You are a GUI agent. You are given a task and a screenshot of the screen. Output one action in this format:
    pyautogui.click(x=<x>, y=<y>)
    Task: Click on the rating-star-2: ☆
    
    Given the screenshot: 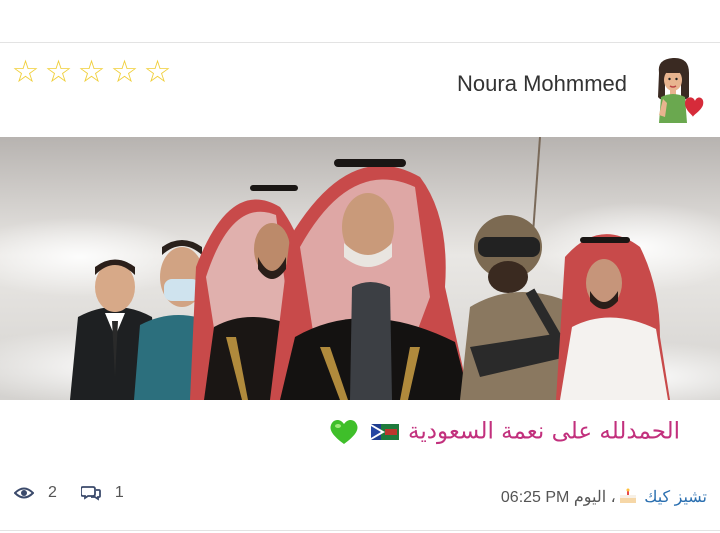 What is the action you would take?
    pyautogui.click(x=58, y=72)
    